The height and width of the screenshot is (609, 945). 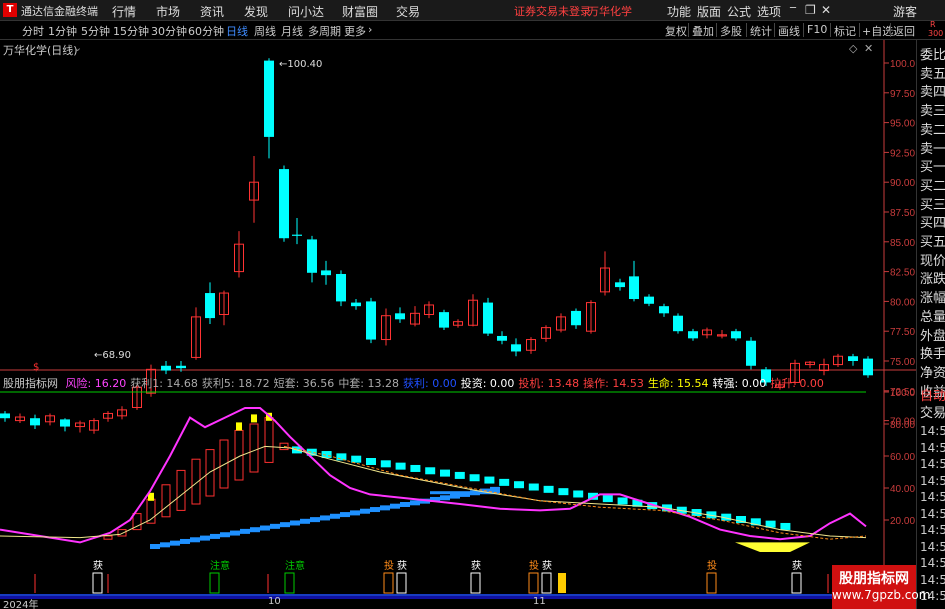 I want to click on indicator-value: 投机: 13.48, so click(x=549, y=383).